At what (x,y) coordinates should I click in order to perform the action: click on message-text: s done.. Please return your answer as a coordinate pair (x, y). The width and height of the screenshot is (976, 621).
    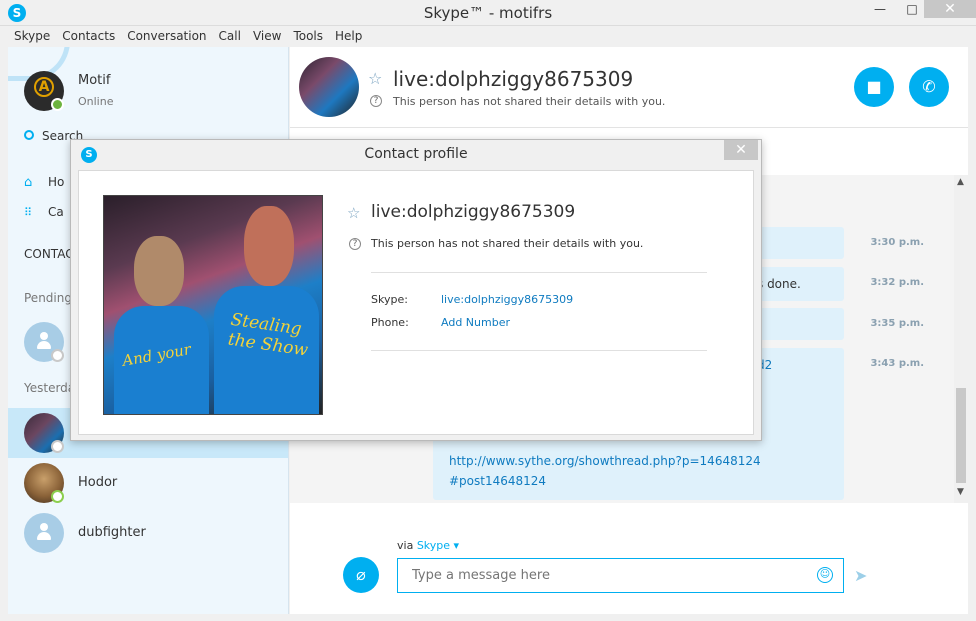
    Looking at the image, I should click on (779, 284).